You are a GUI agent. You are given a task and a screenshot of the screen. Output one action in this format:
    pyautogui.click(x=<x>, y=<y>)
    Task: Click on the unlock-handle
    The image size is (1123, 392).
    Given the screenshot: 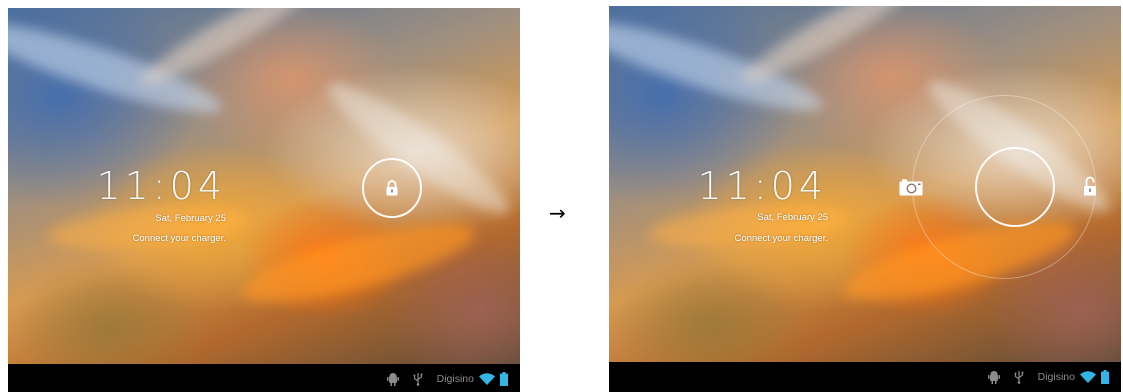 What is the action you would take?
    pyautogui.click(x=1015, y=187)
    